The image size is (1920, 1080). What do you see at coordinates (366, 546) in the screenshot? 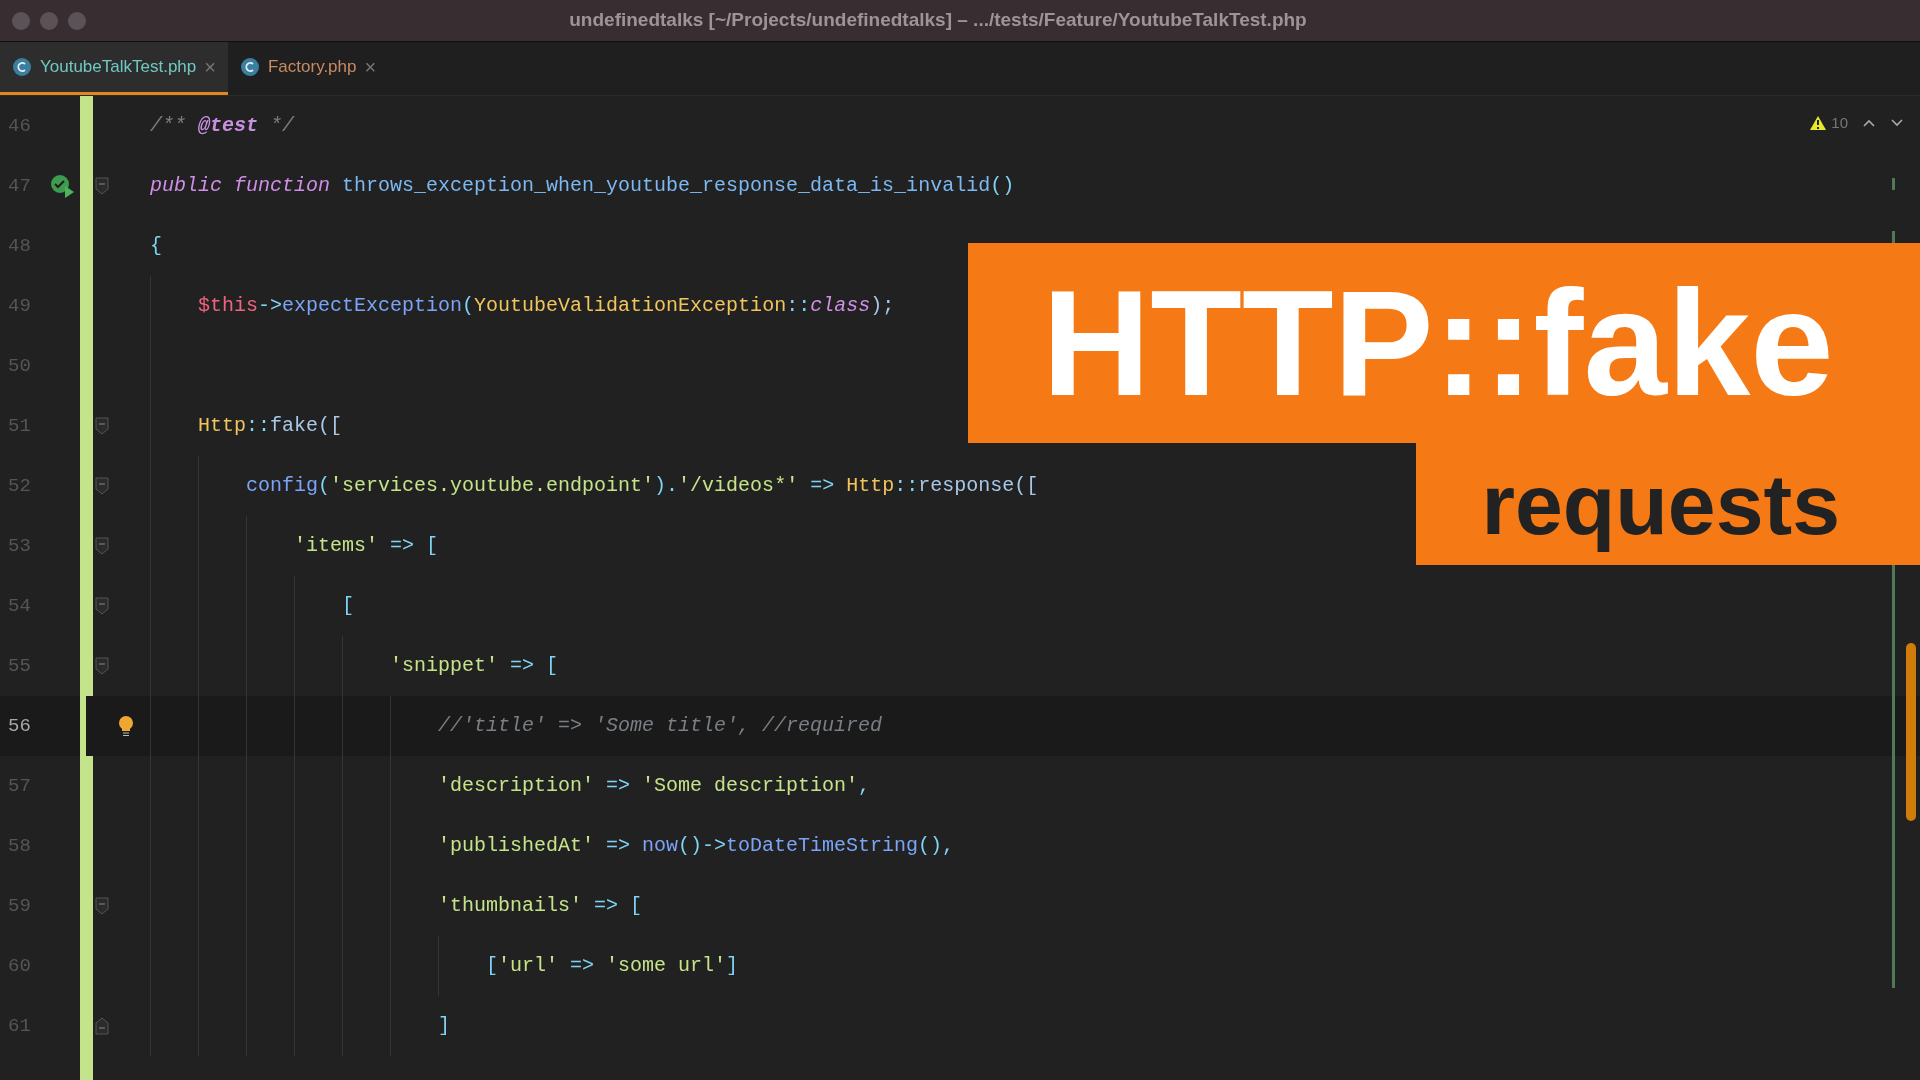
I see `code-line: 'items' => [` at bounding box center [366, 546].